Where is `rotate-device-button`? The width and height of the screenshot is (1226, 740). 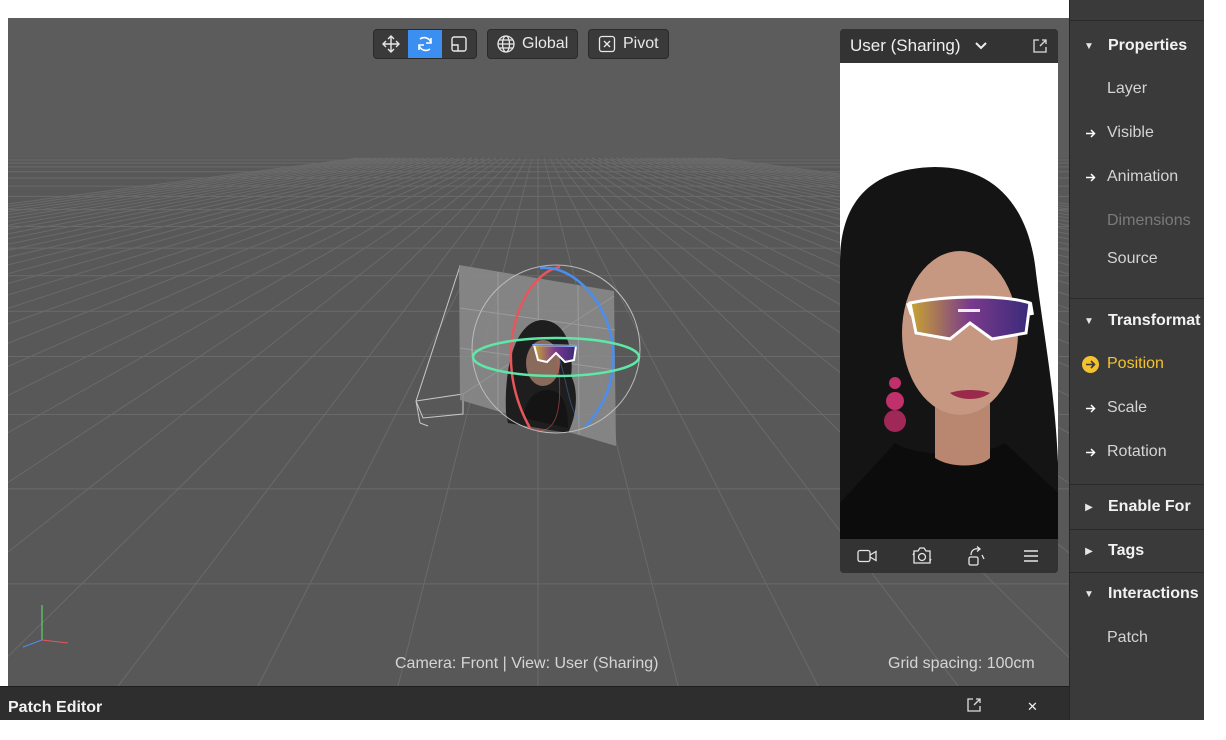
rotate-device-button is located at coordinates (976, 556).